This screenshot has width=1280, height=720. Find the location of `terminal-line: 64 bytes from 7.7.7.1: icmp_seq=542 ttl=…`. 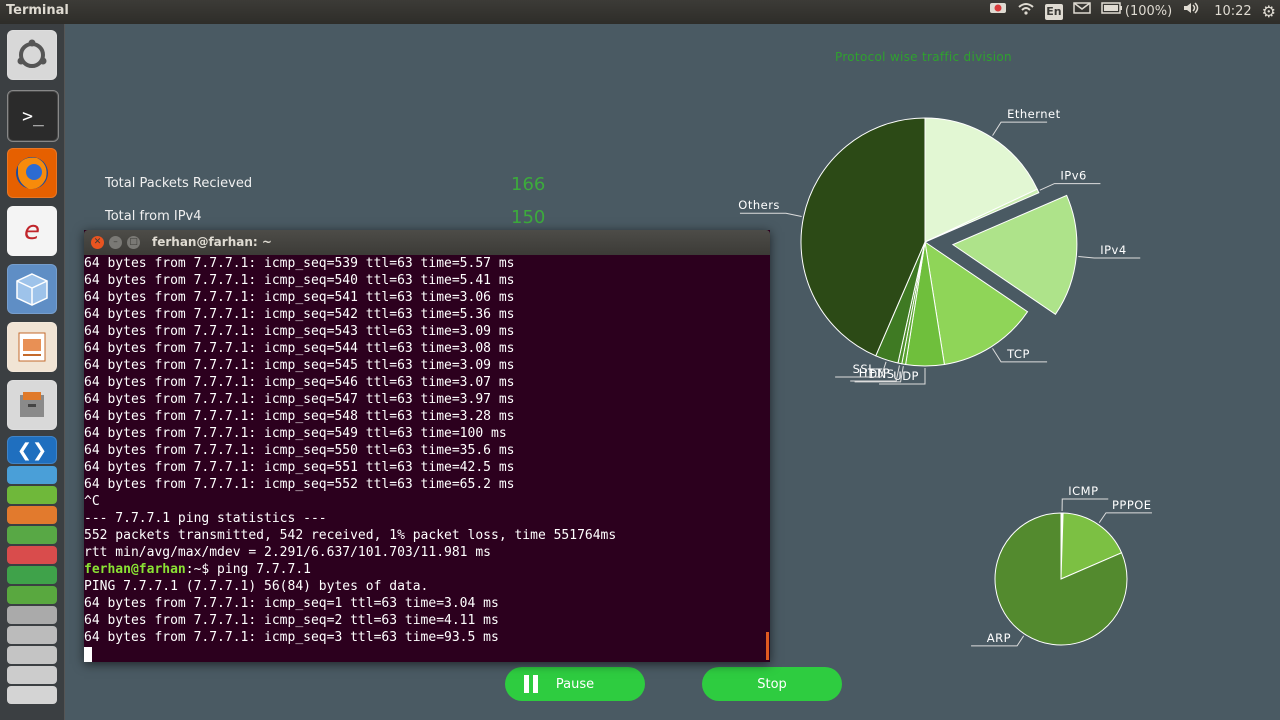

terminal-line: 64 bytes from 7.7.7.1: icmp_seq=542 ttl=… is located at coordinates (299, 314).